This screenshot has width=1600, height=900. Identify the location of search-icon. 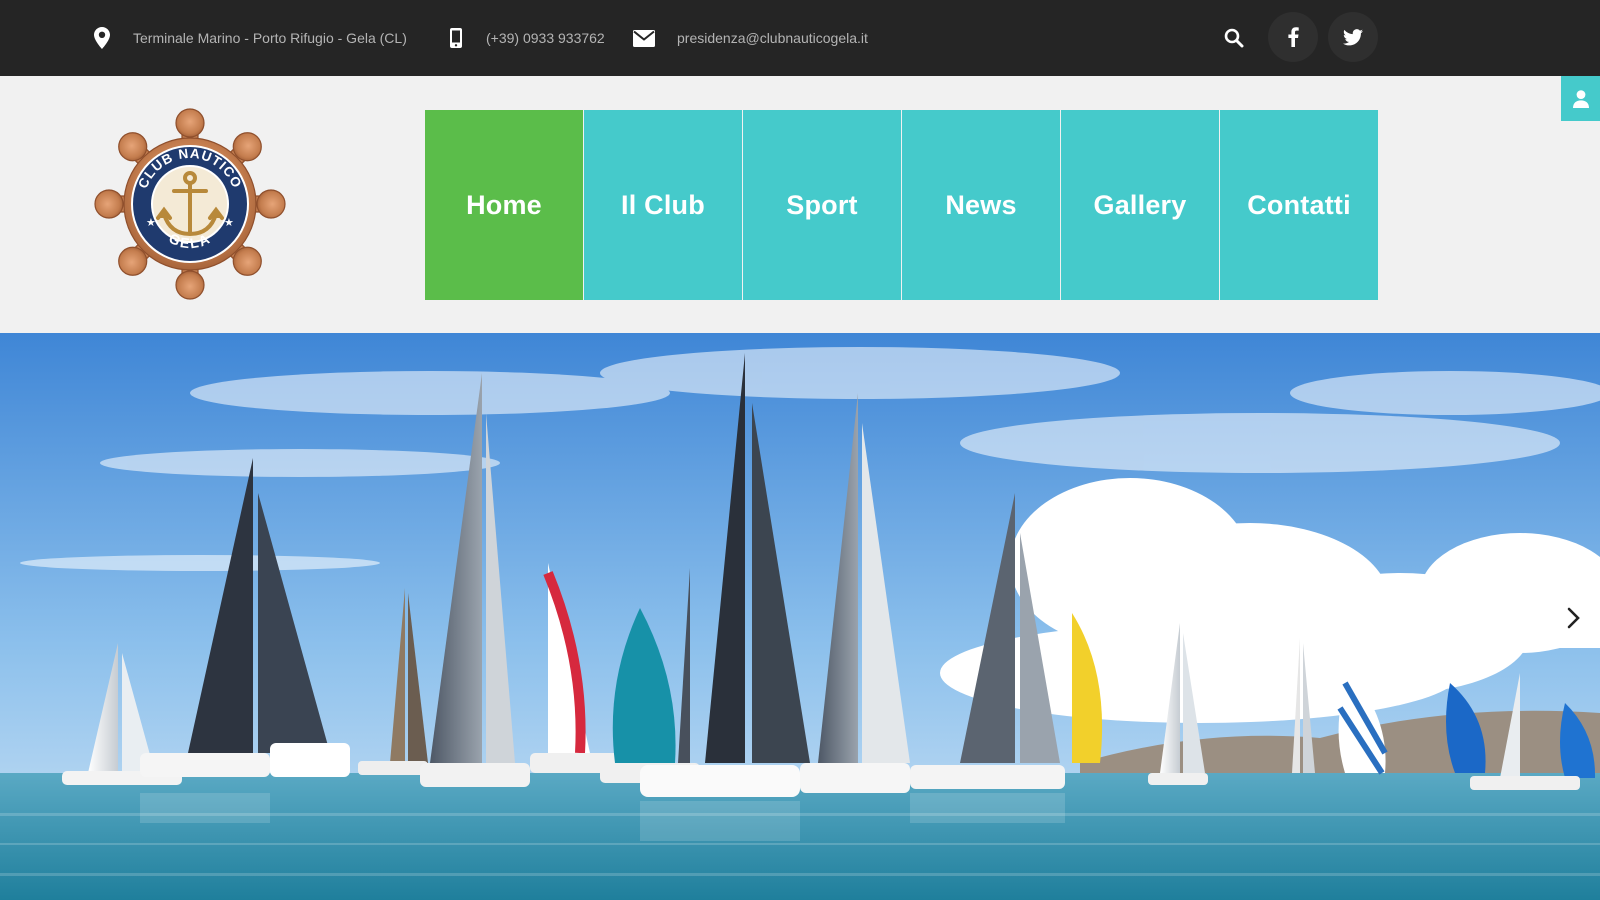
(1234, 38).